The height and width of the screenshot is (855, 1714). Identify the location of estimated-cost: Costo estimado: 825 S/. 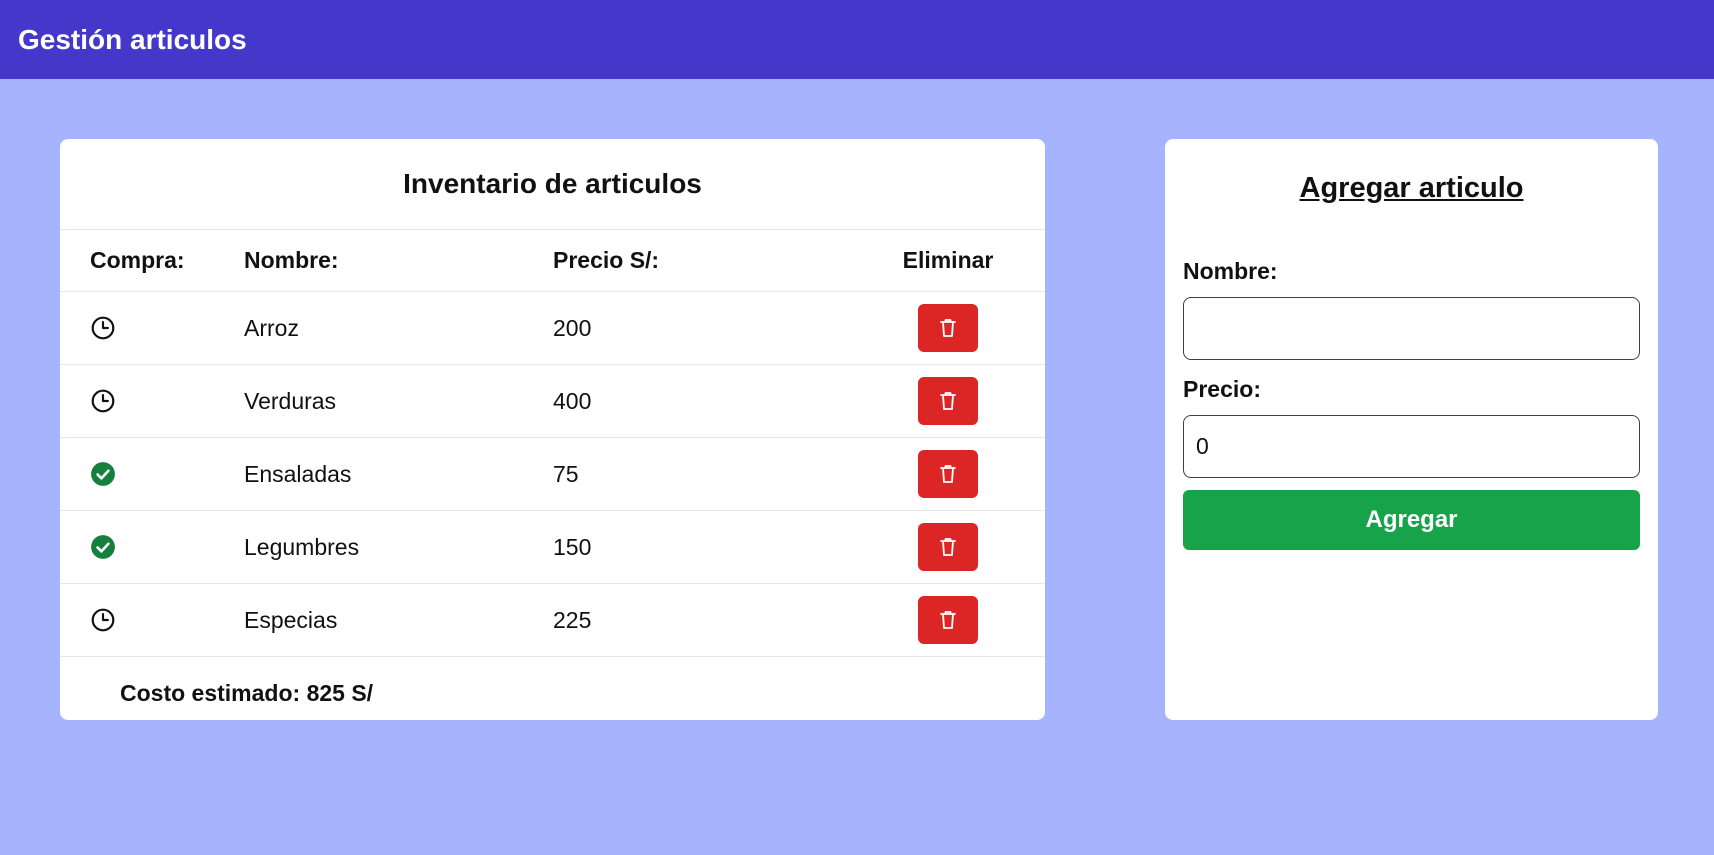
(247, 693).